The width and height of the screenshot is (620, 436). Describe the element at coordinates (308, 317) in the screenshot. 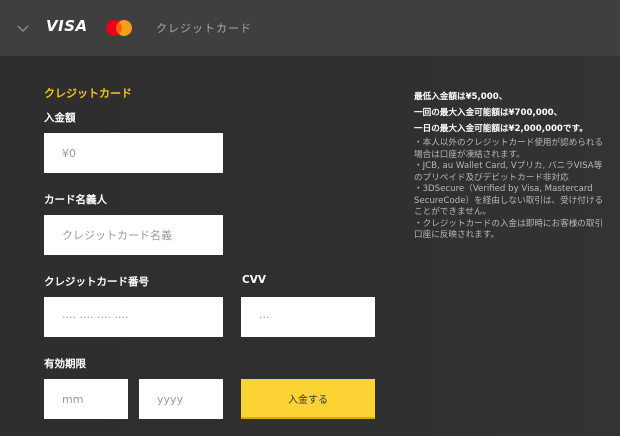

I see `cvv-input` at that location.